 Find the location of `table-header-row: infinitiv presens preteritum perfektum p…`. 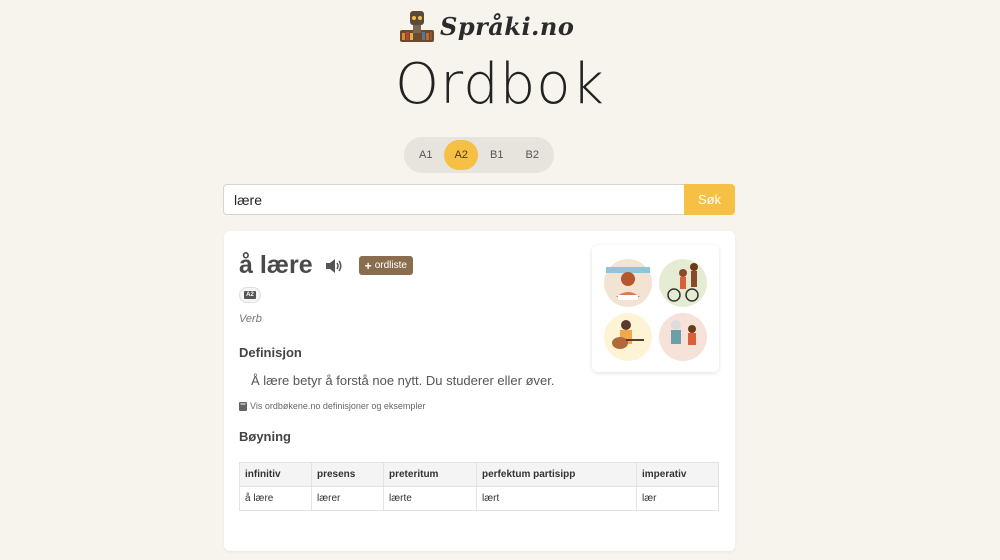

table-header-row: infinitiv presens preteritum perfektum p… is located at coordinates (479, 474).